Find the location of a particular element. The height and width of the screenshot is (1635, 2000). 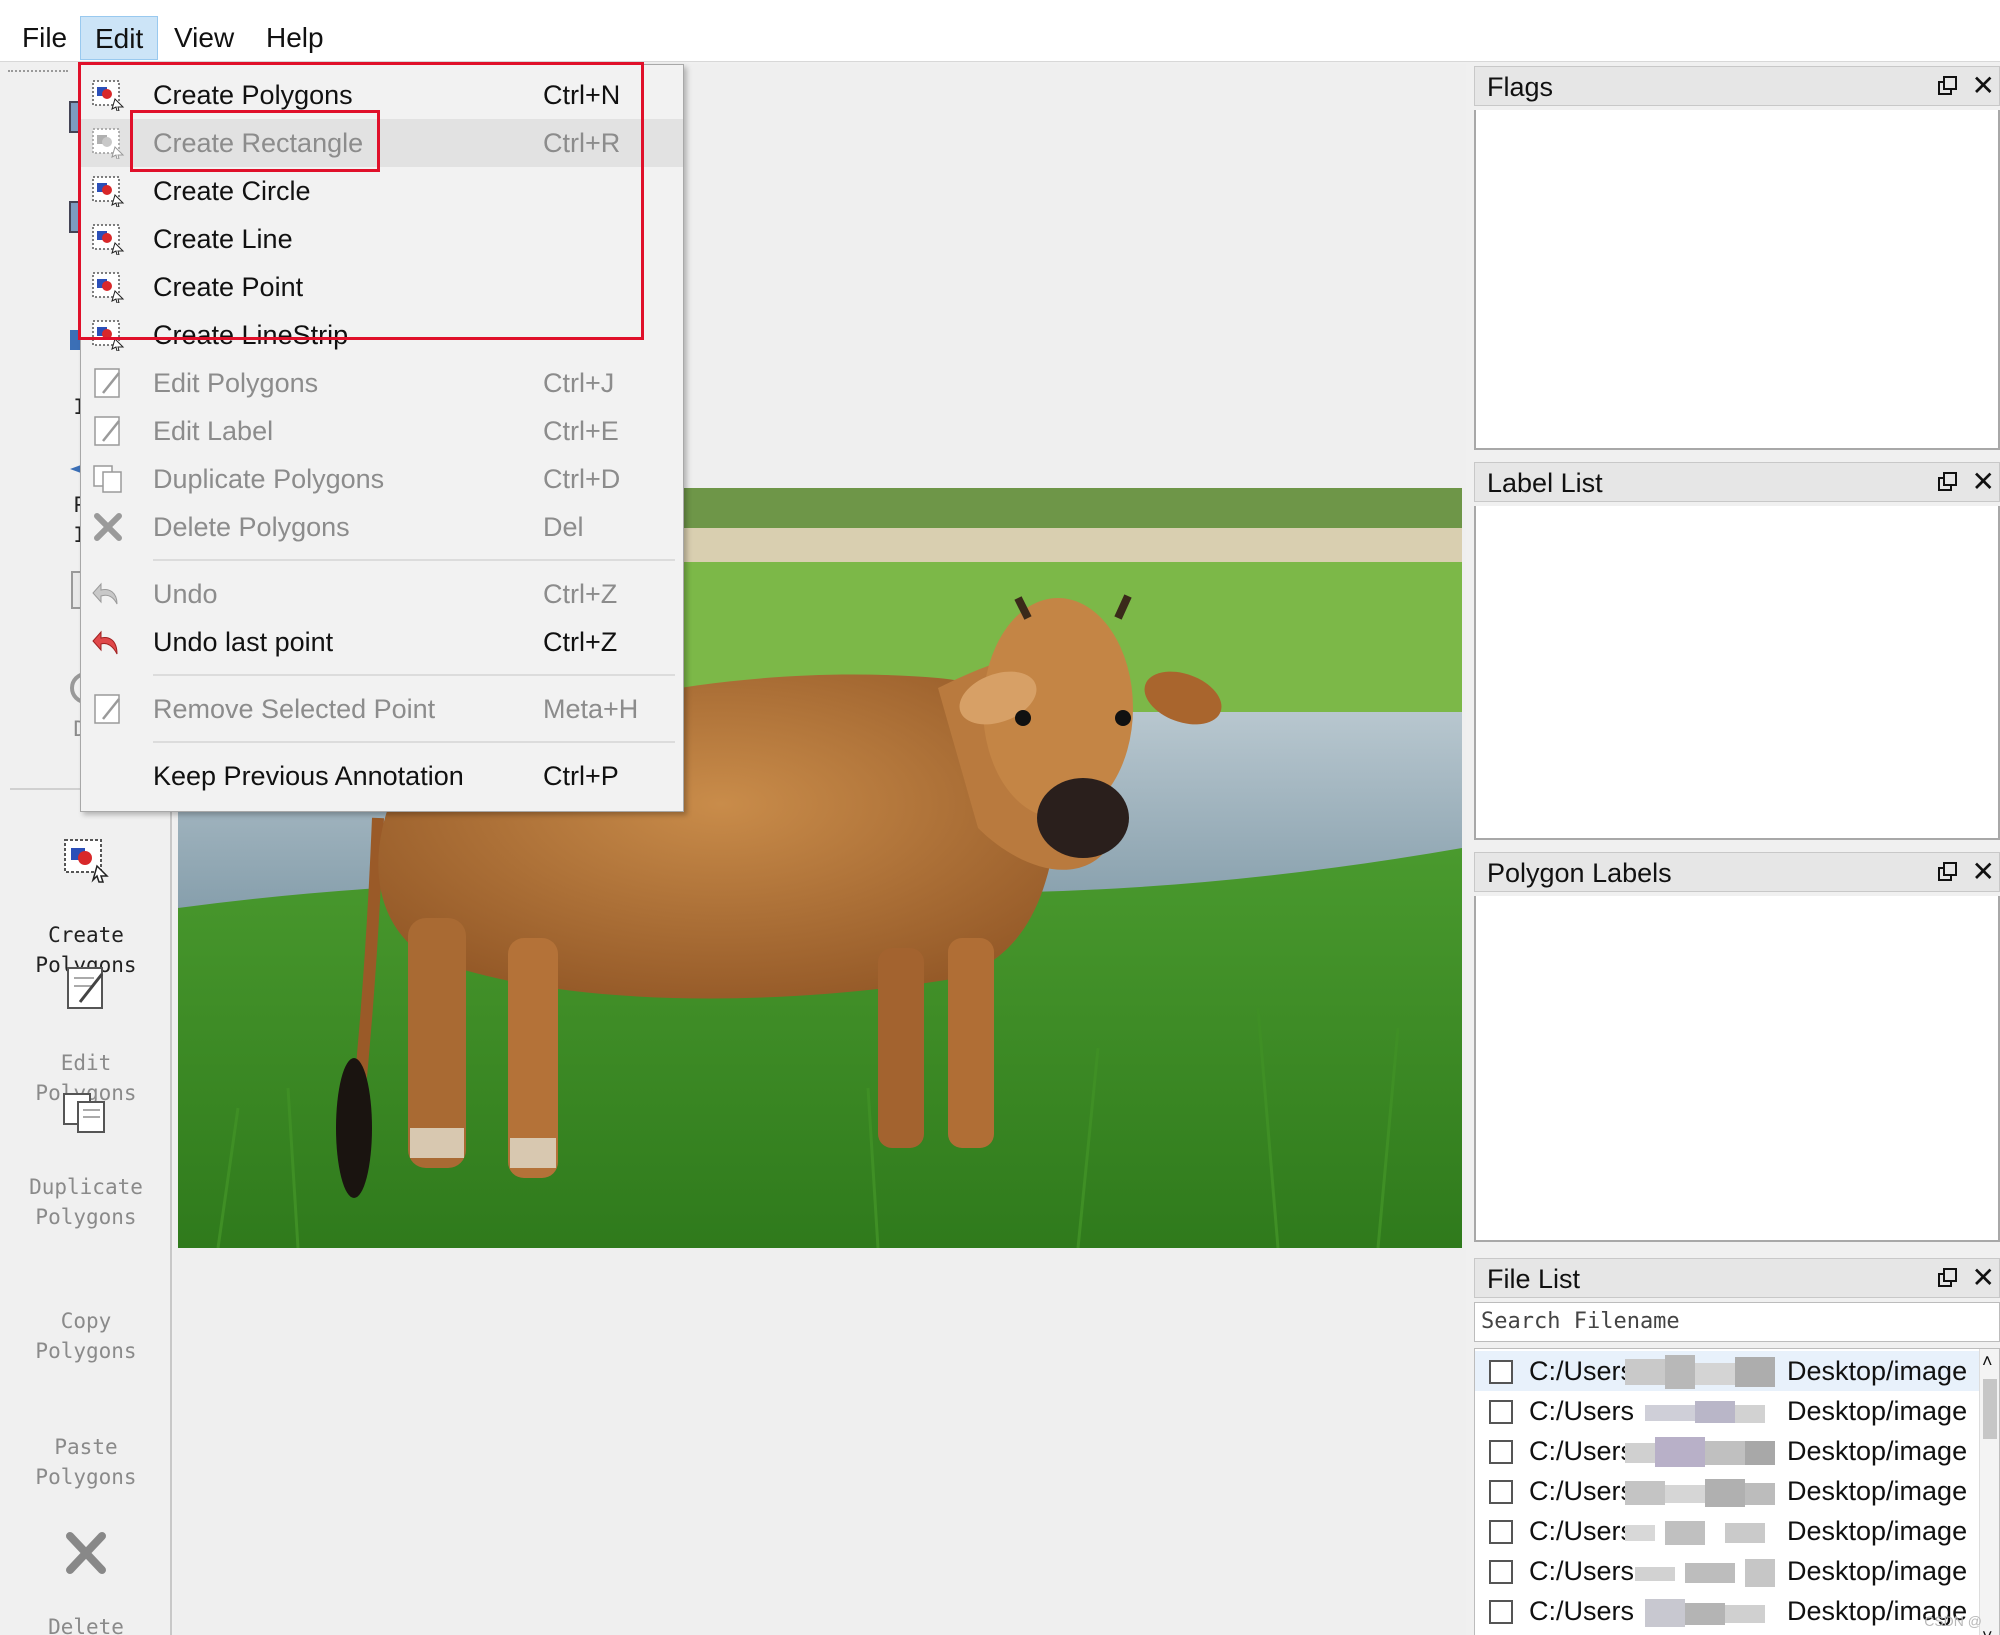

undo-icon is located at coordinates (105, 593).